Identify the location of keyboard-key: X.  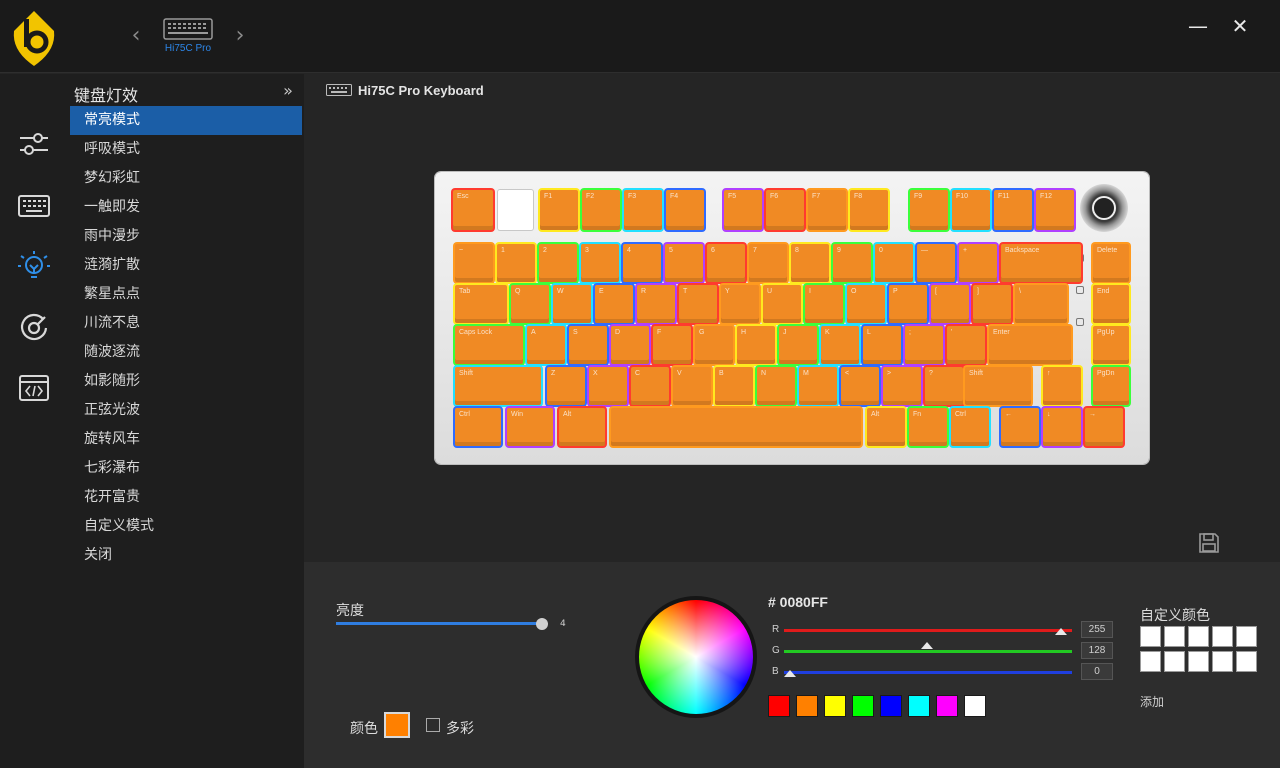
(608, 386).